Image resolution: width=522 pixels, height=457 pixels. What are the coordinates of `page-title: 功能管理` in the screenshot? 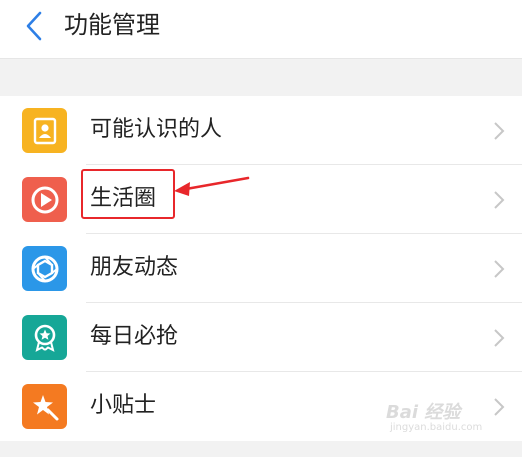 It's located at (112, 25).